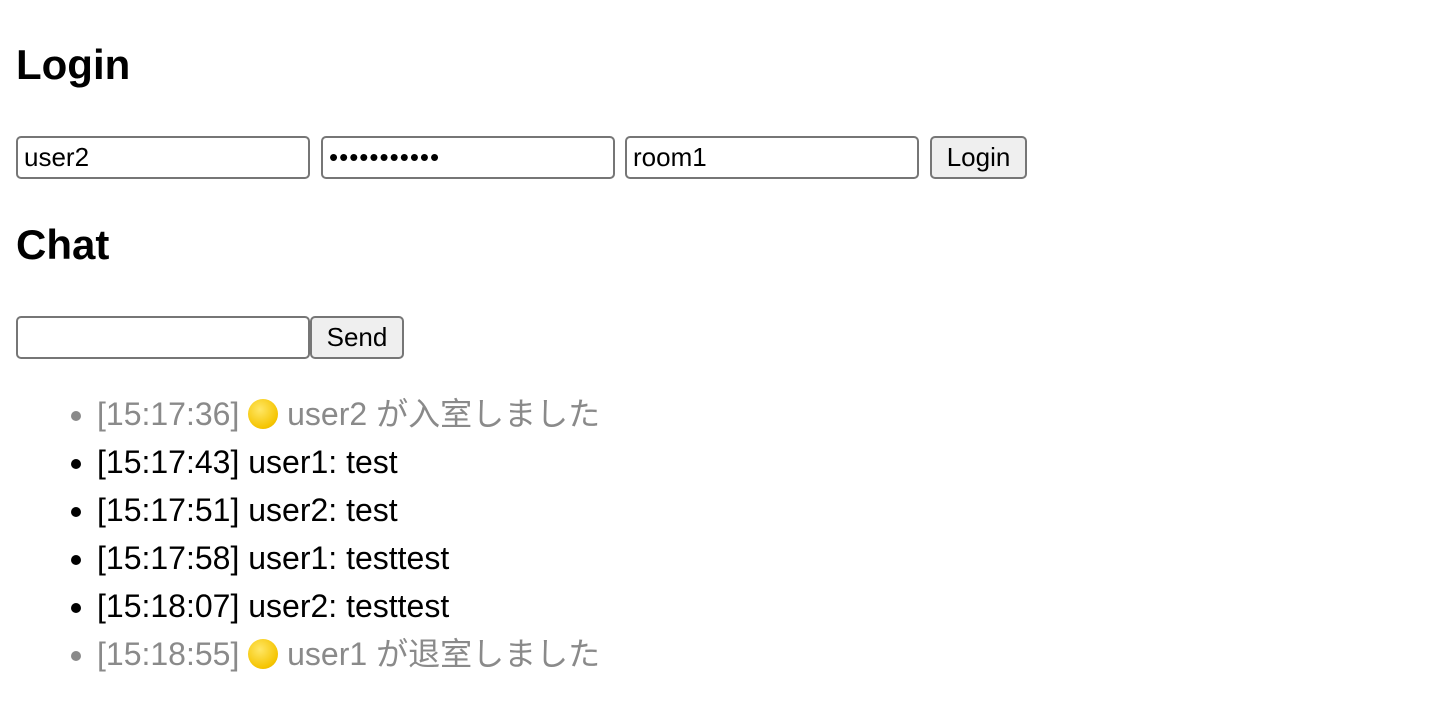  What do you see at coordinates (163, 157) in the screenshot?
I see `username-input` at bounding box center [163, 157].